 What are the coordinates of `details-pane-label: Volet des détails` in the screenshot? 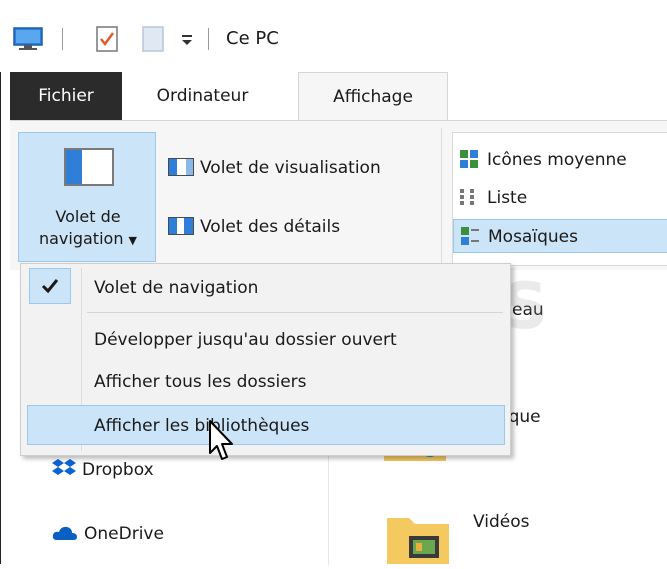 It's located at (270, 227).